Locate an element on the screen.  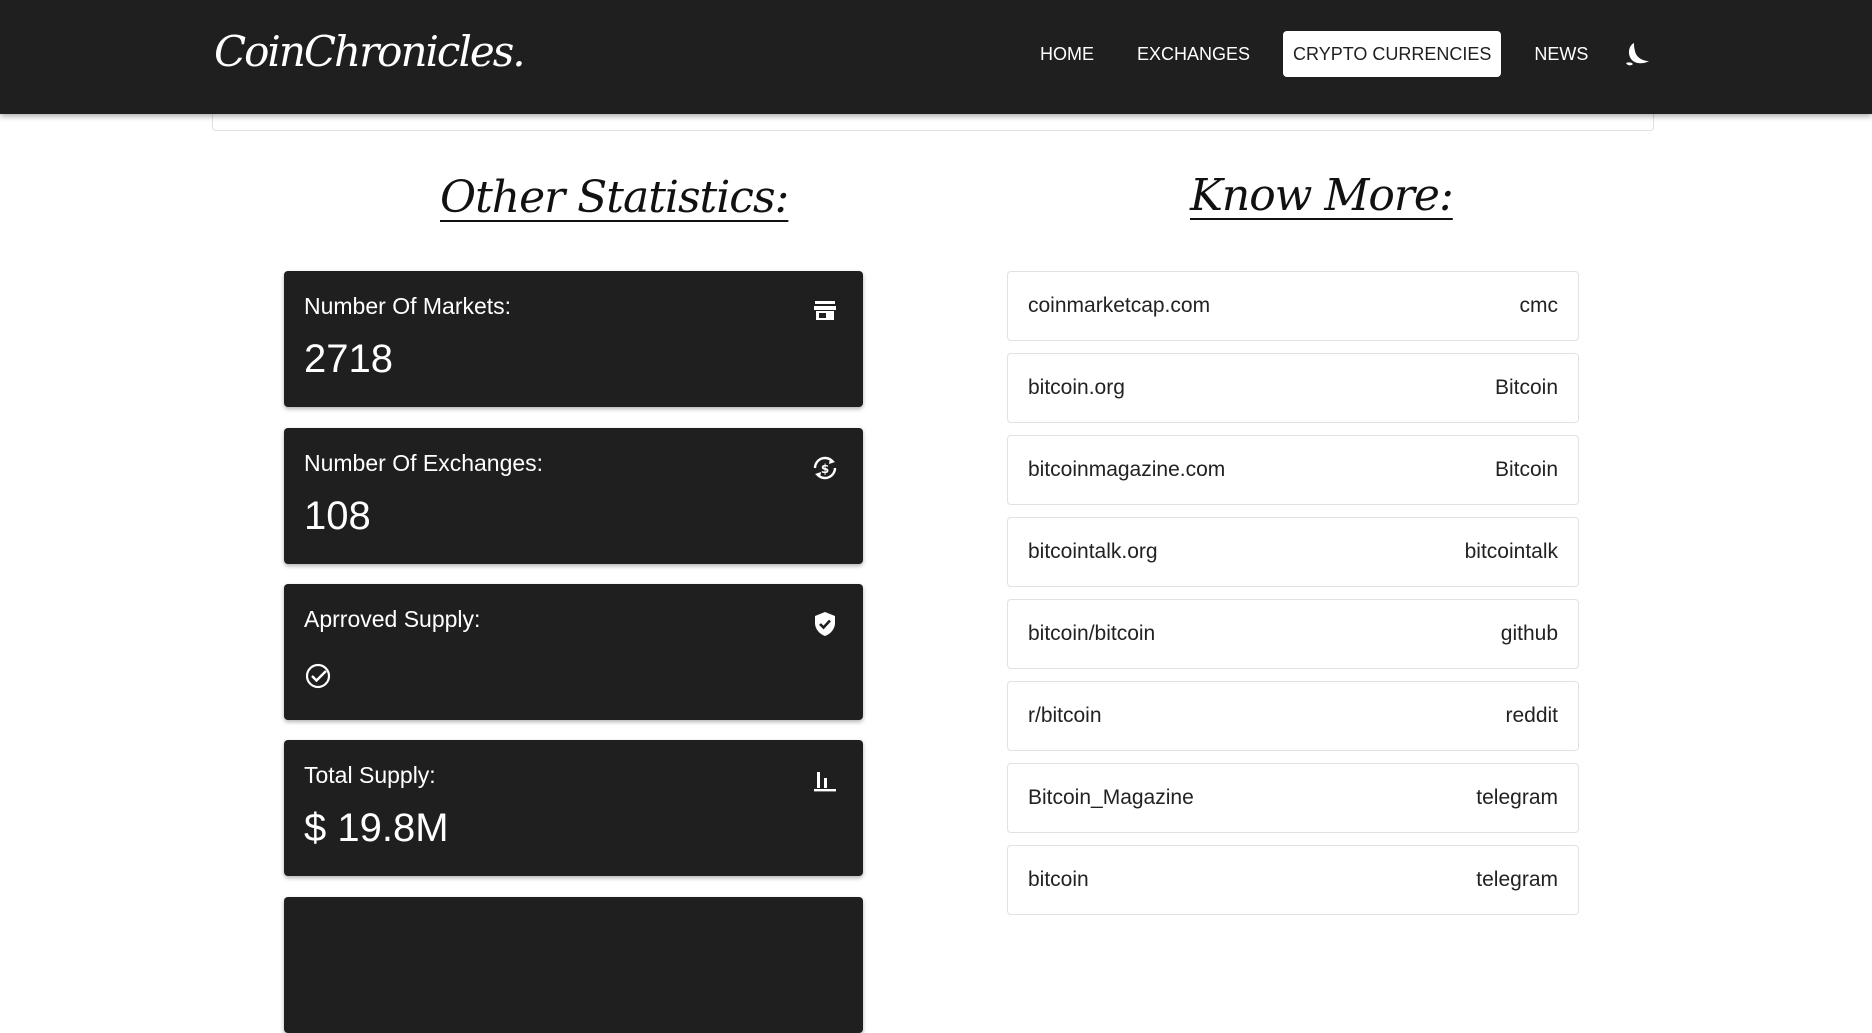
link-row: Bitcoin_Magazine telegram is located at coordinates (1293, 798).